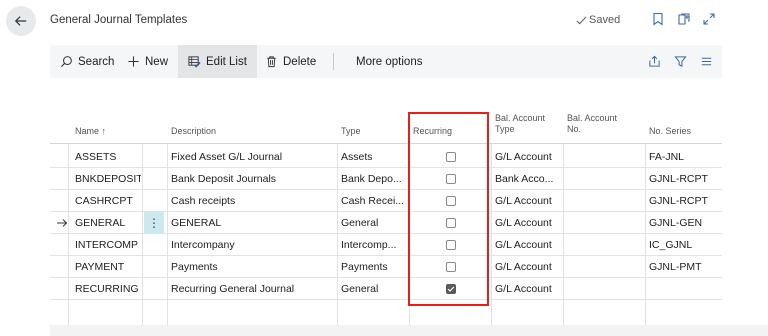  What do you see at coordinates (157, 61) in the screenshot?
I see `new-label: New` at bounding box center [157, 61].